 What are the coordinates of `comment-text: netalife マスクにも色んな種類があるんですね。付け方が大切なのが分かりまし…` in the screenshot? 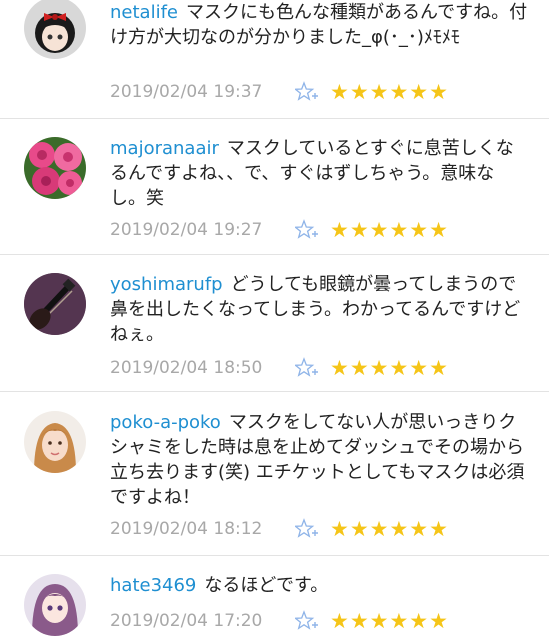 It's located at (319, 25).